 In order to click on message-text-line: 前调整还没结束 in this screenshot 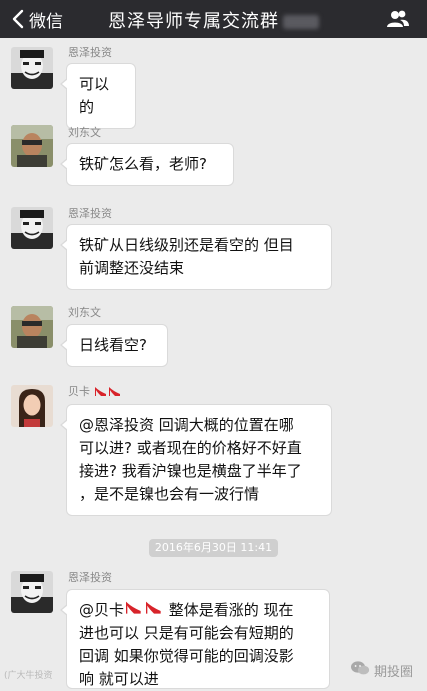, I will do `click(132, 268)`.